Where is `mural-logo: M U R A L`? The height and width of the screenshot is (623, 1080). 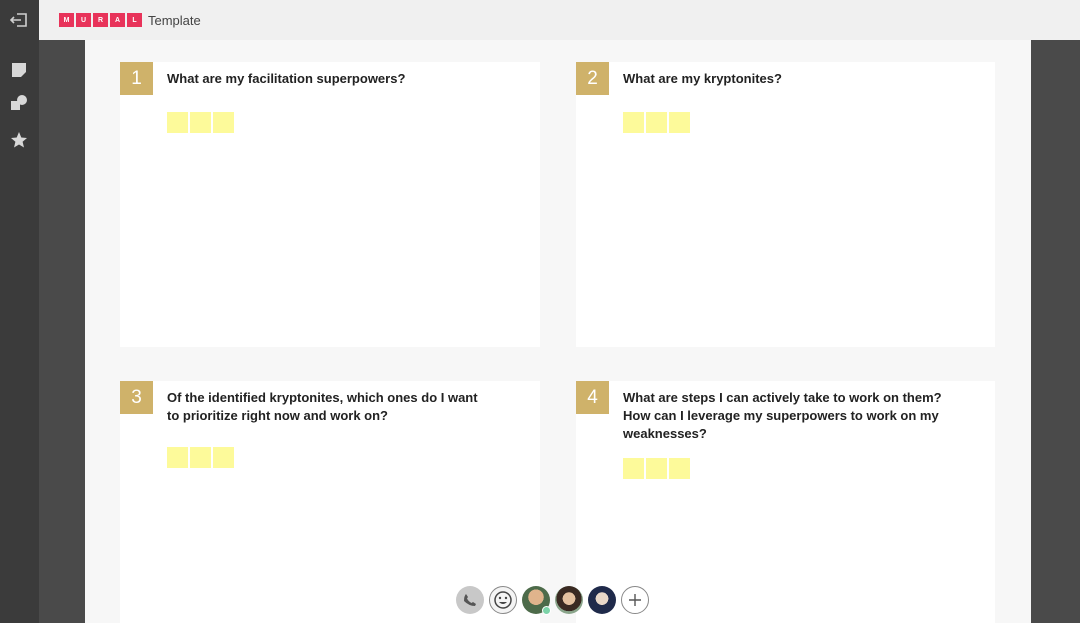 mural-logo: M U R A L is located at coordinates (100, 20).